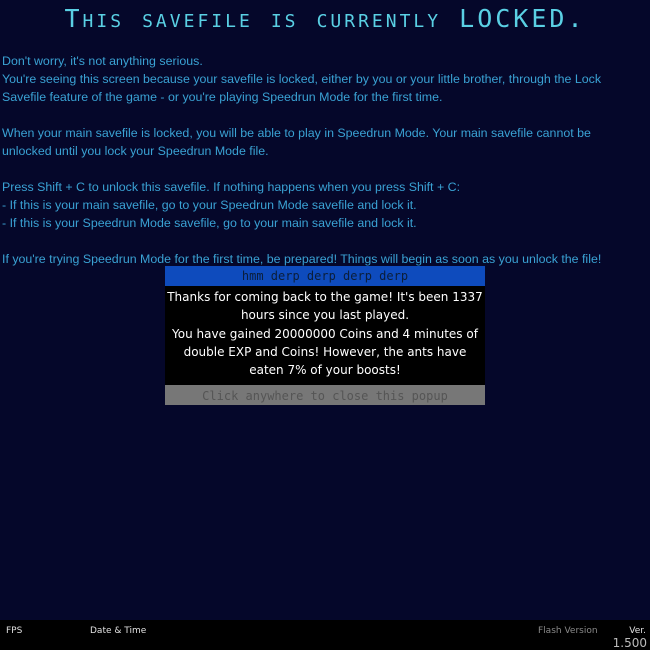 The height and width of the screenshot is (650, 650). Describe the element at coordinates (14, 631) in the screenshot. I see `fps-label: FPS` at that location.